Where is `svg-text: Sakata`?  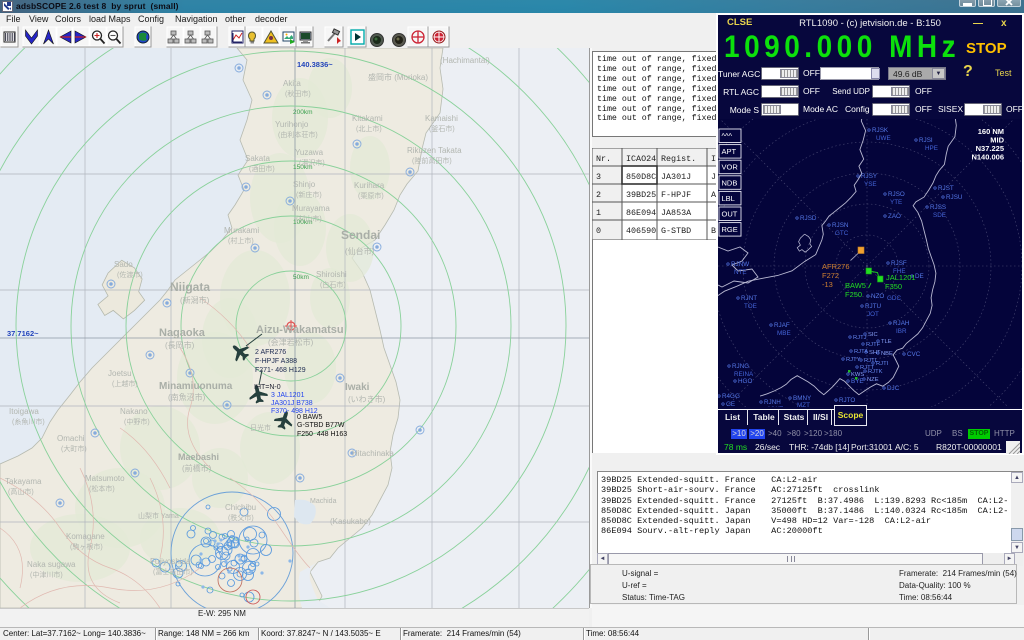 svg-text: Sakata is located at coordinates (257, 158).